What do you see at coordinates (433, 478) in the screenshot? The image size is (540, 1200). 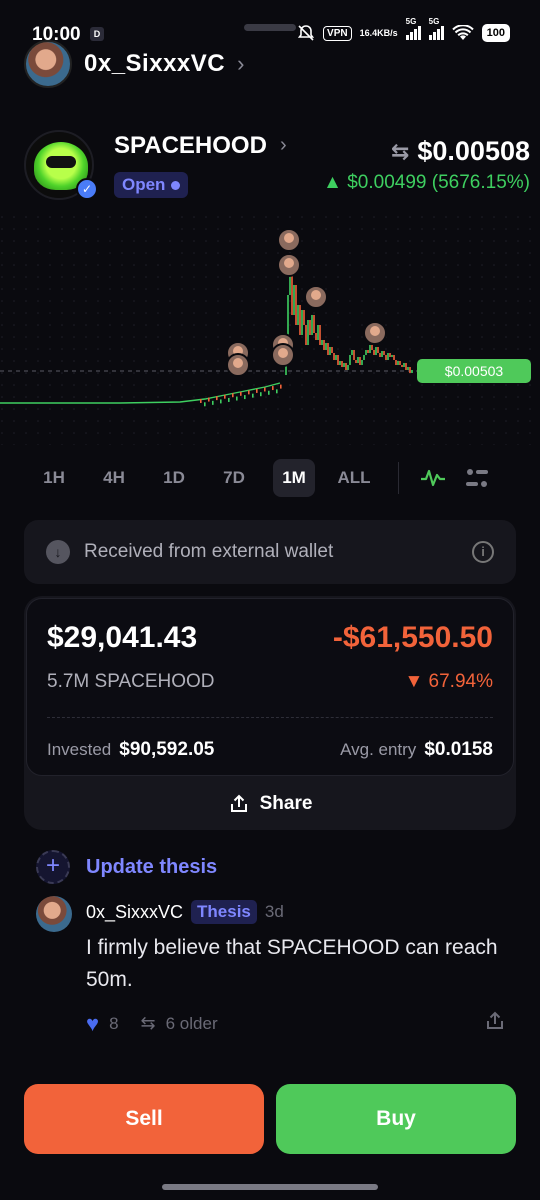 I see `line-chart-icon` at bounding box center [433, 478].